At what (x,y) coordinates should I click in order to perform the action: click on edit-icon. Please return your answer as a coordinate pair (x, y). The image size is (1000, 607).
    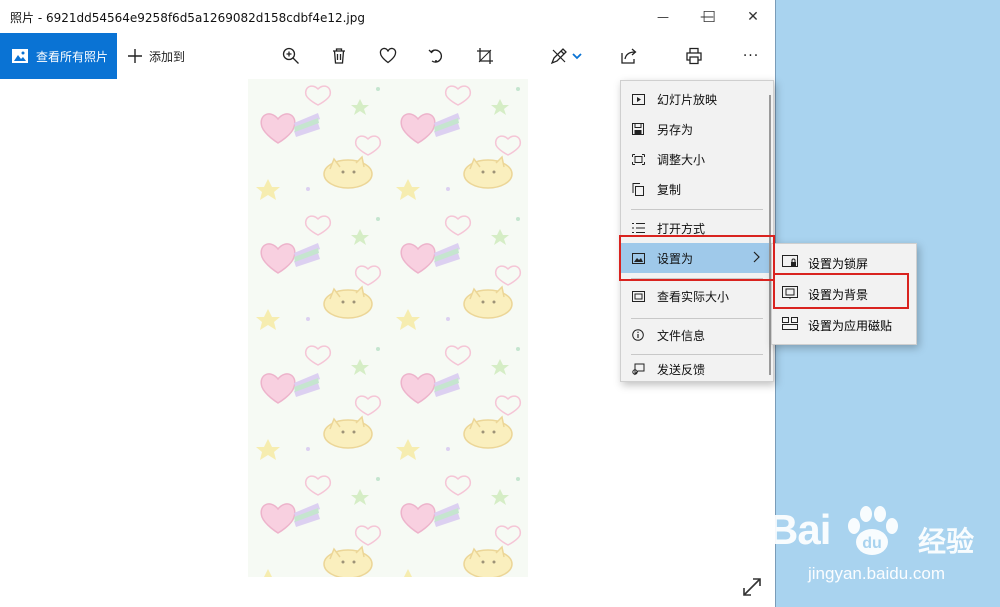
    Looking at the image, I should click on (558, 56).